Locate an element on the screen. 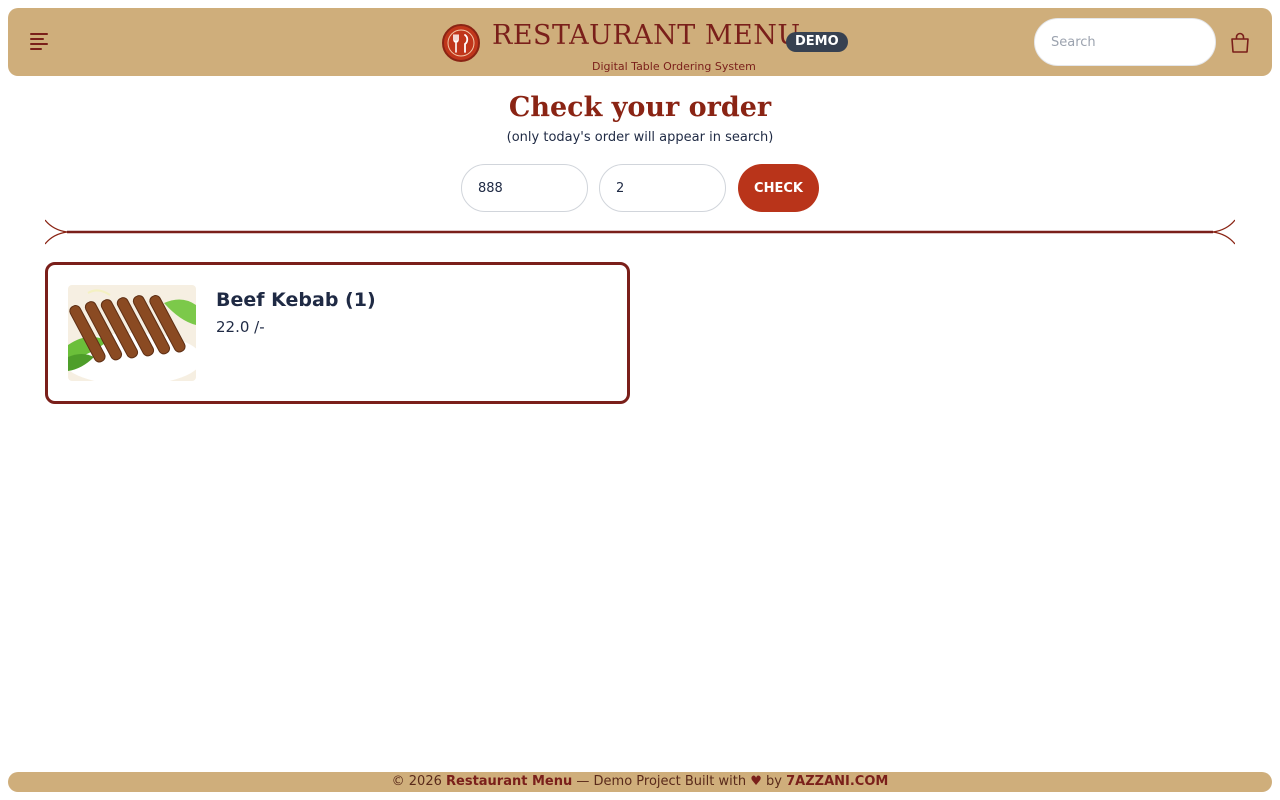 Image resolution: width=1280 pixels, height=800 pixels. ornamental-divider is located at coordinates (640, 232).